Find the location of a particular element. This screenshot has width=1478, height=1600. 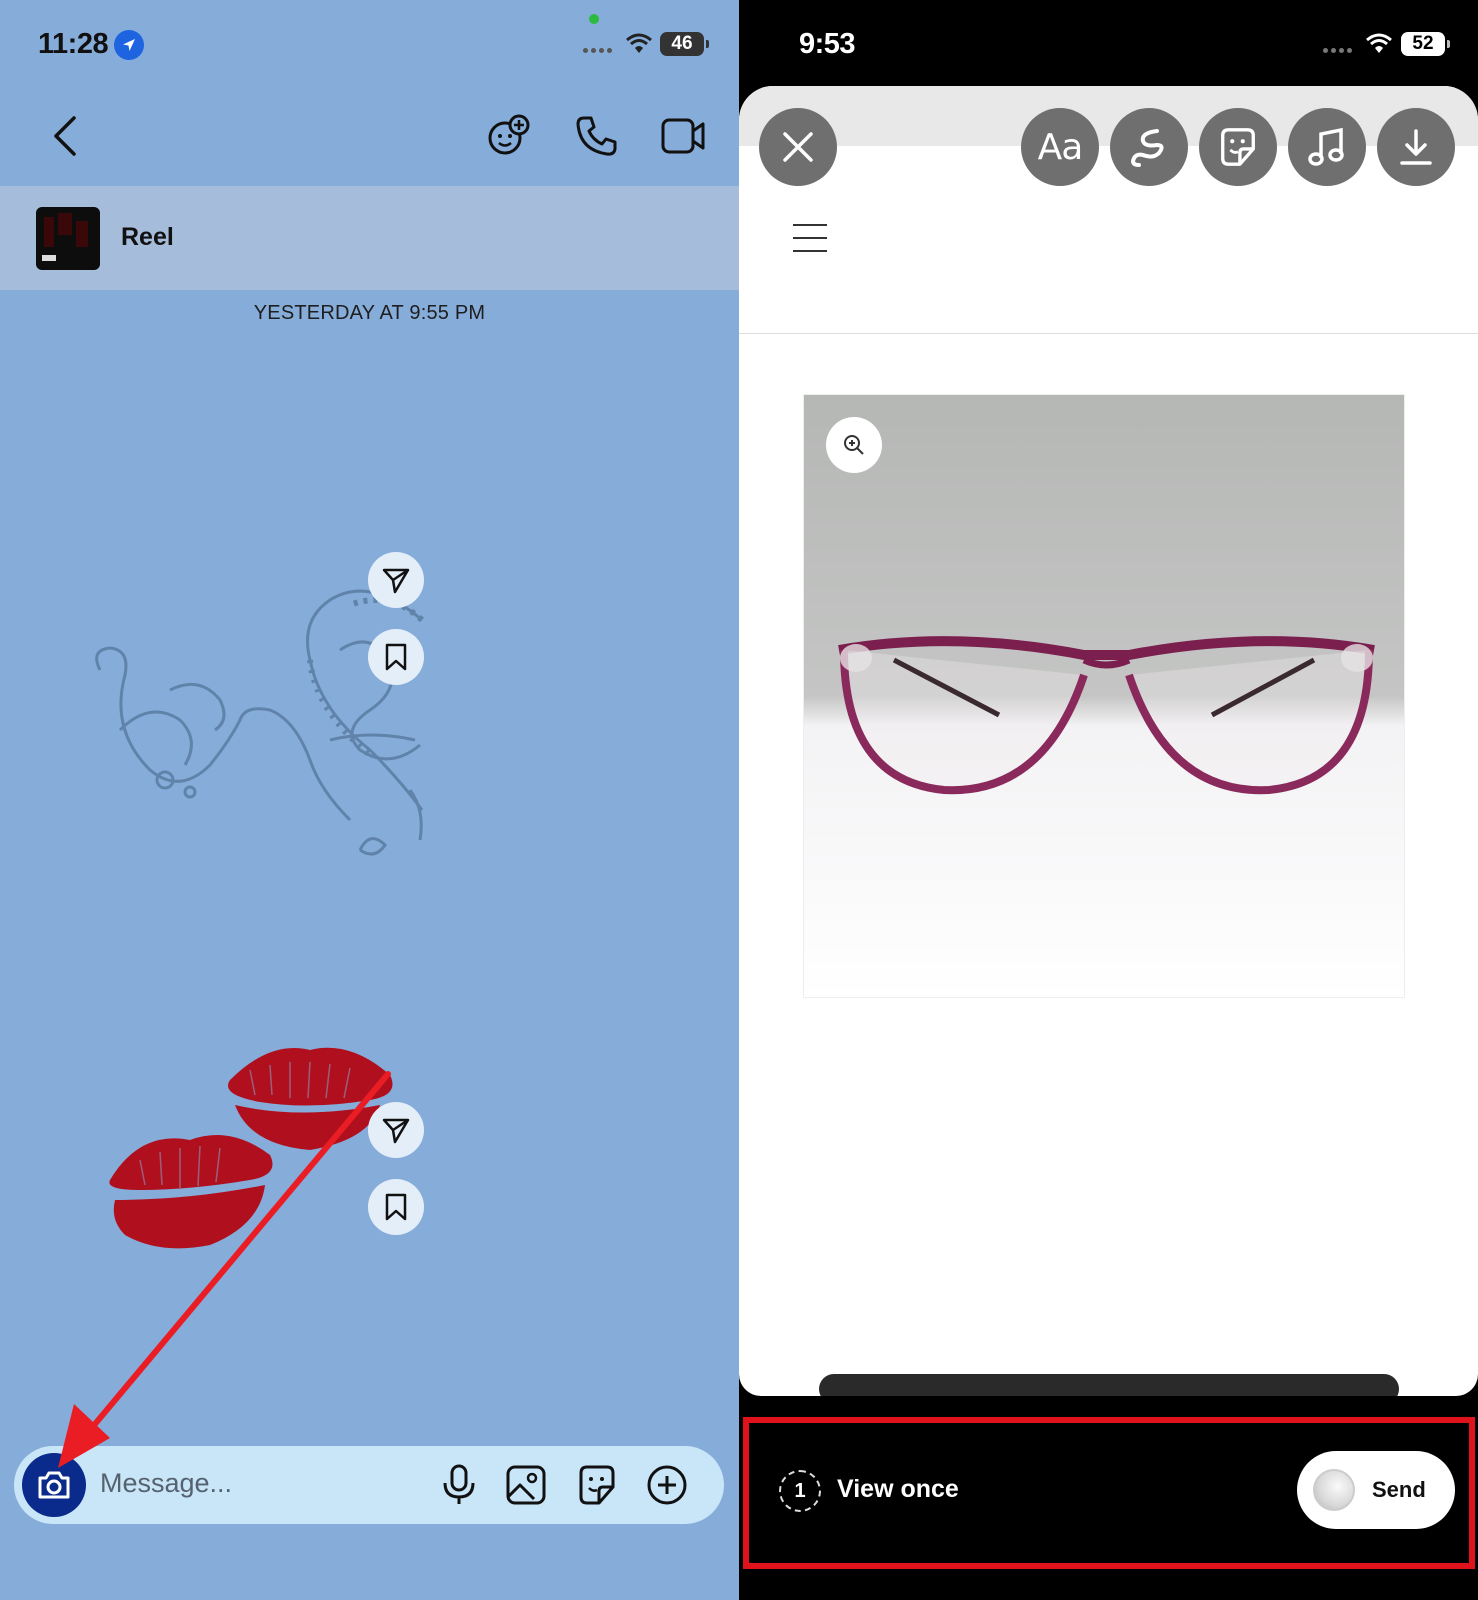

message-timestamp: YESTERDAY AT 9:55 PM is located at coordinates (369, 313).